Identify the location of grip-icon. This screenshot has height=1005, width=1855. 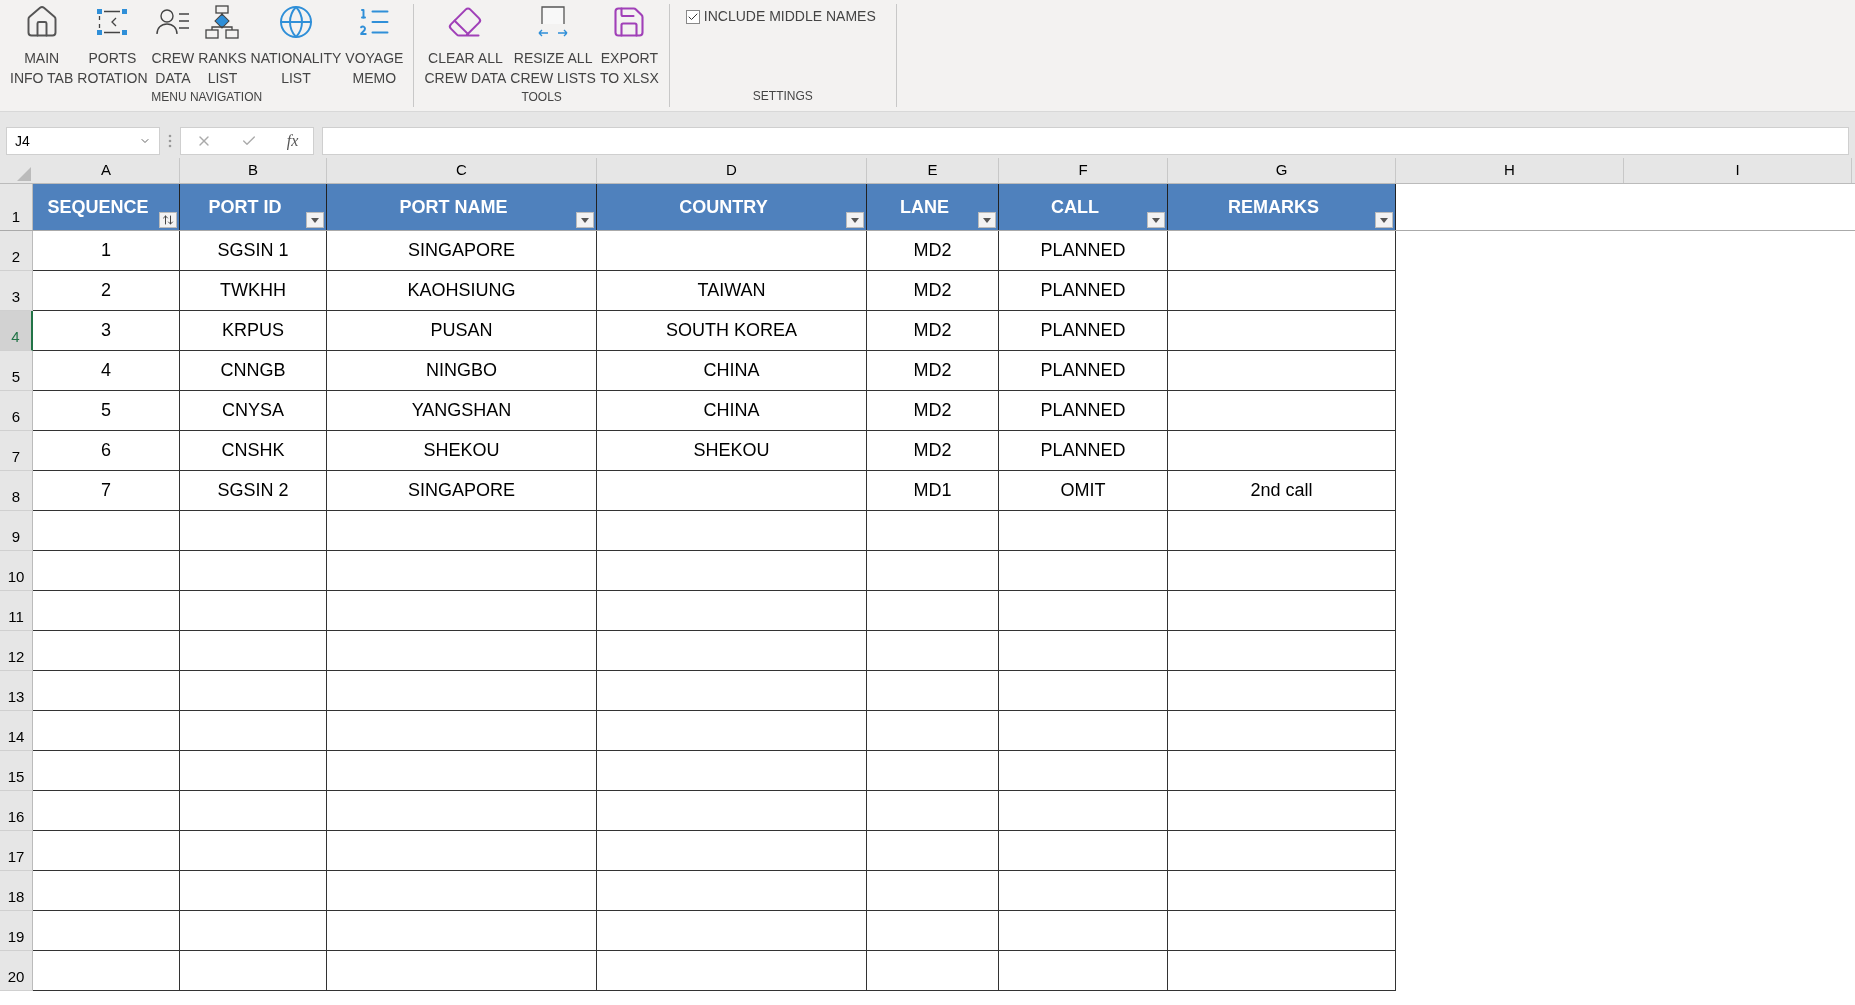
(170, 141).